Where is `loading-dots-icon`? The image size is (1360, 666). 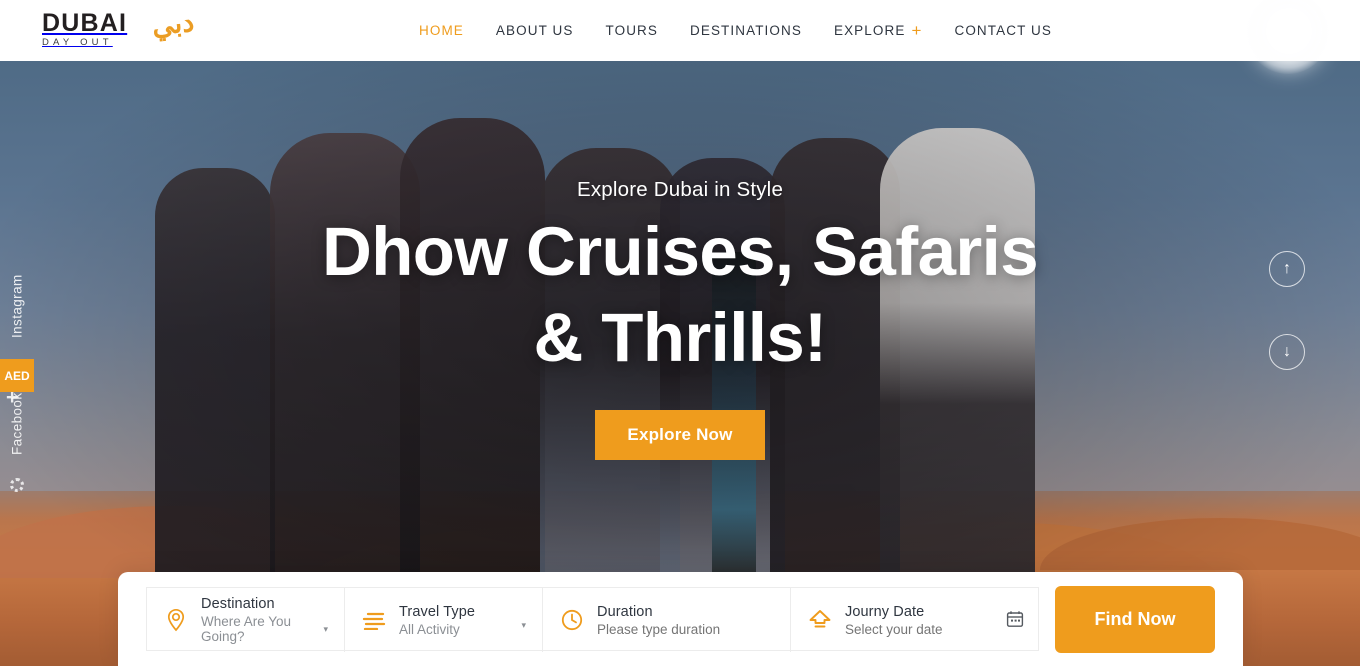
loading-dots-icon is located at coordinates (17, 485).